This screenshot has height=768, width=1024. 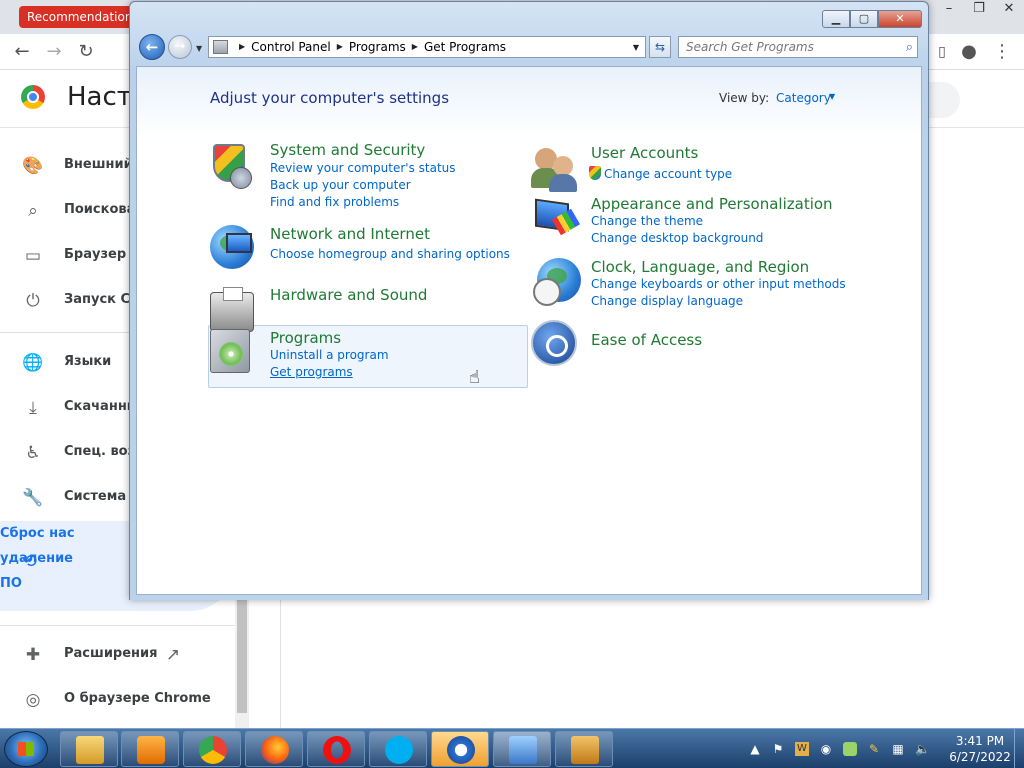 What do you see at coordinates (150, 749) in the screenshot?
I see `taskbar-media-player` at bounding box center [150, 749].